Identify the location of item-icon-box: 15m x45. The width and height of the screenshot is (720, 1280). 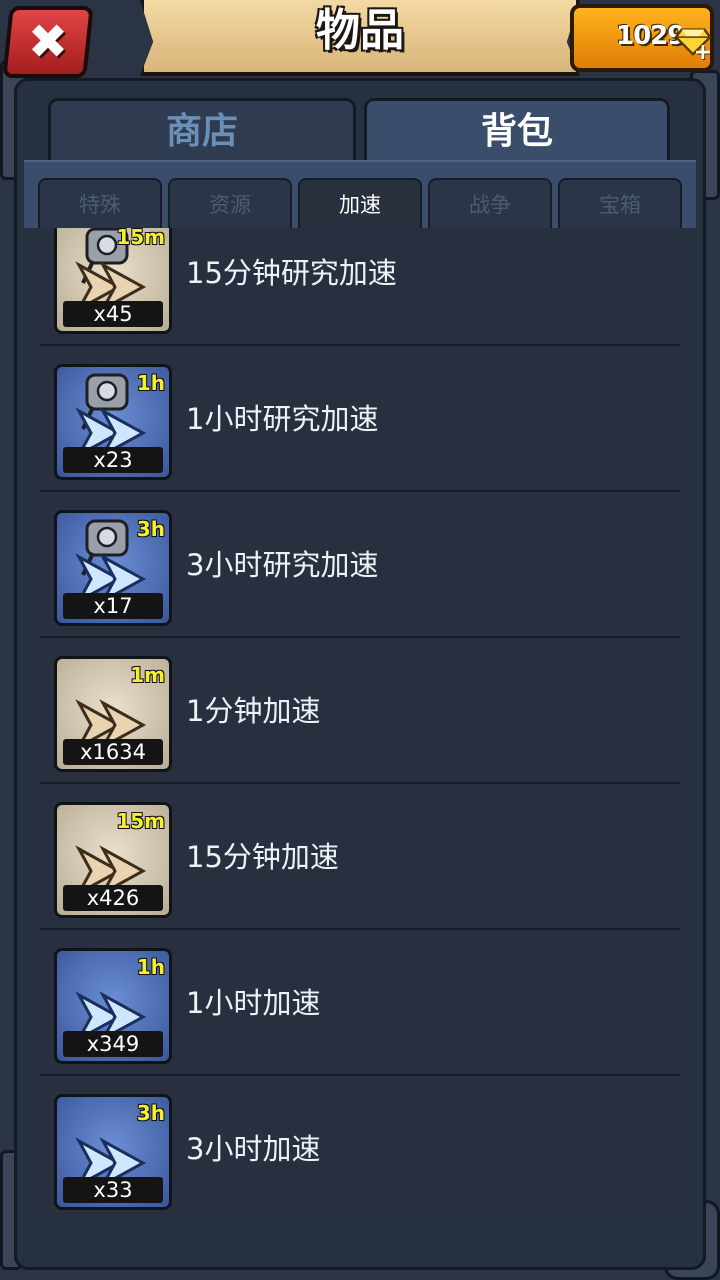
(113, 281).